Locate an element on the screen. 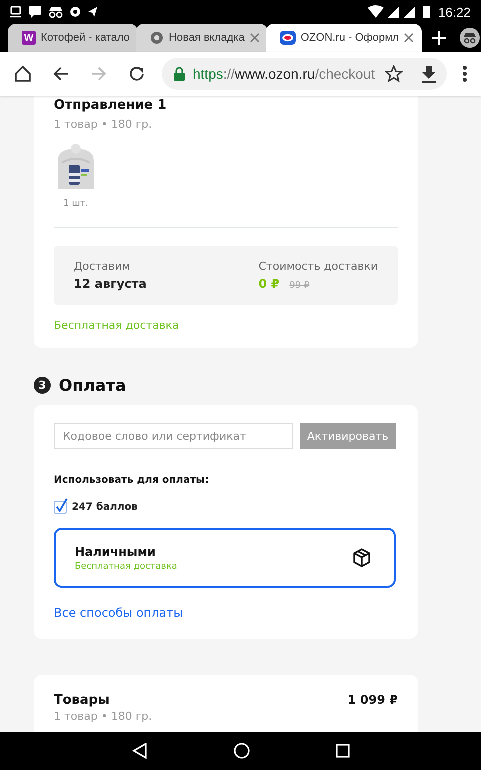 This screenshot has width=481, height=770. code-field: Кодовое слово или сертификат is located at coordinates (173, 436).